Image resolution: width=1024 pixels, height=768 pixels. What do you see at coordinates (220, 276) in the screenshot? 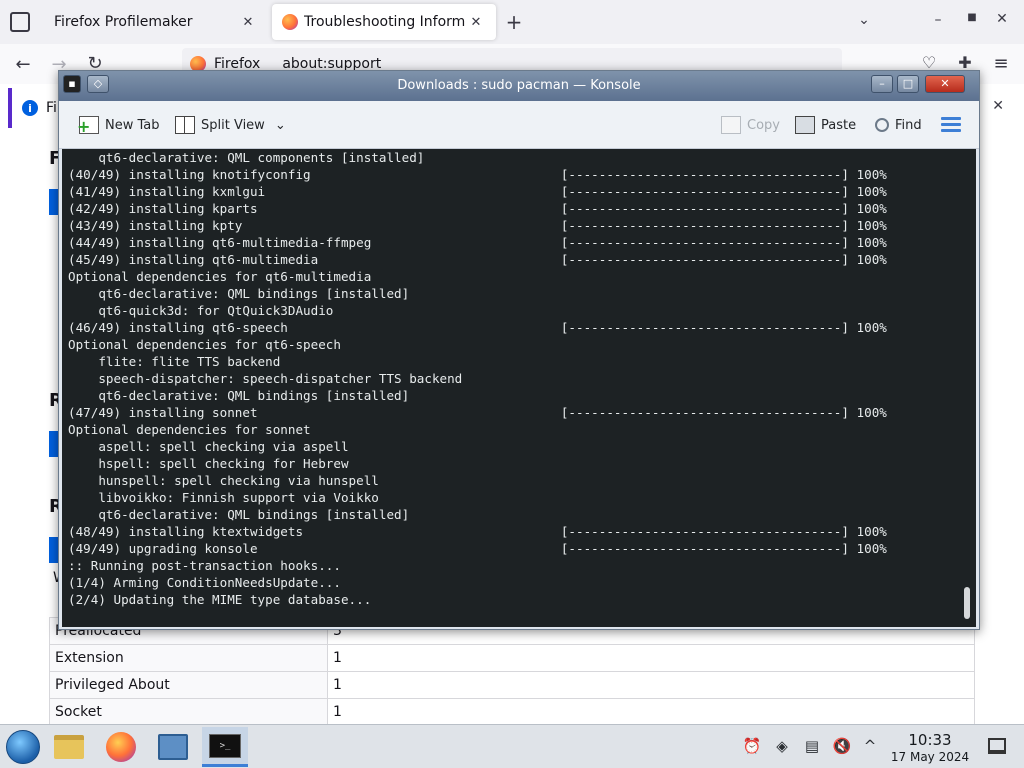
I see `terminal-line: Optional dependencies for qt6-multimedia` at bounding box center [220, 276].